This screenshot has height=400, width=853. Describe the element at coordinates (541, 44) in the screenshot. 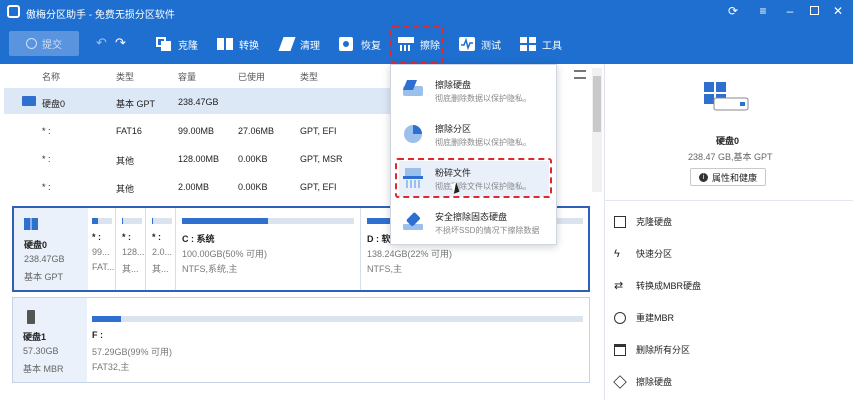

I see `tools-button: 工具` at that location.